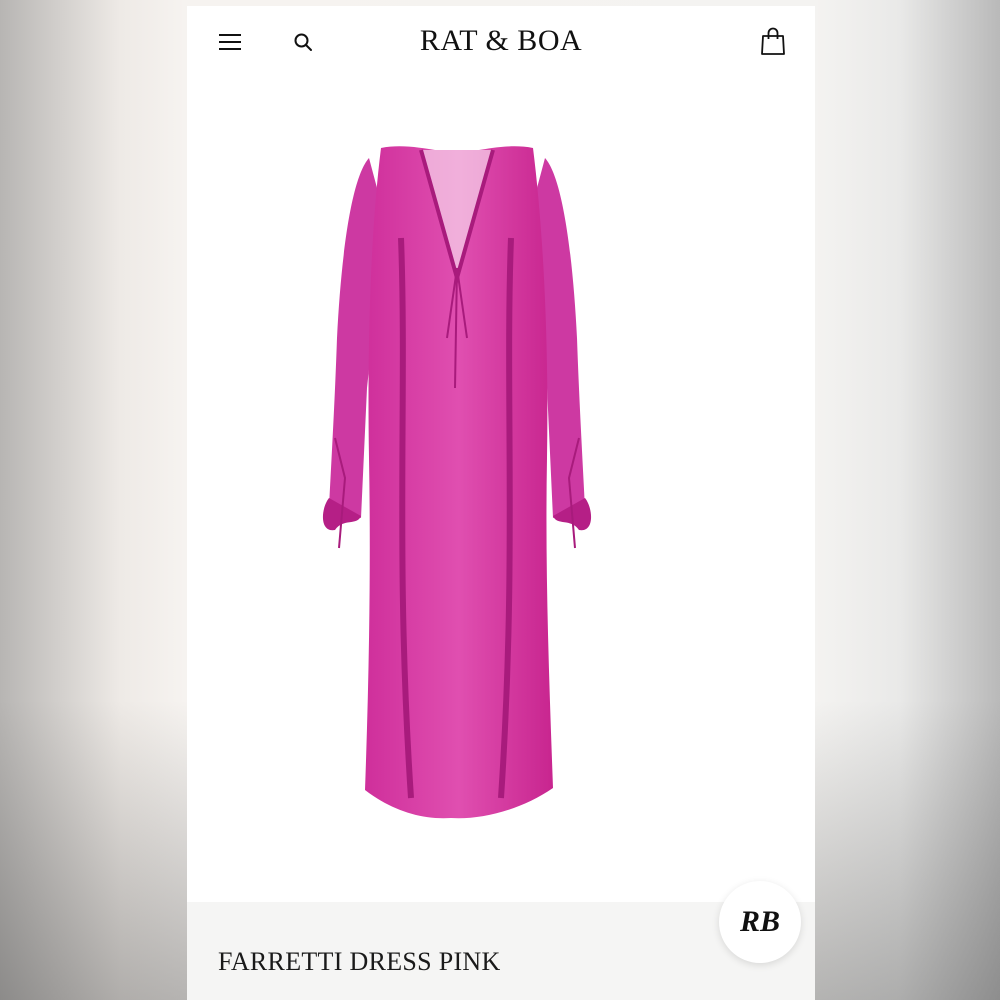 This screenshot has width=1000, height=1000. What do you see at coordinates (773, 41) in the screenshot?
I see `shopping-bag-icon` at bounding box center [773, 41].